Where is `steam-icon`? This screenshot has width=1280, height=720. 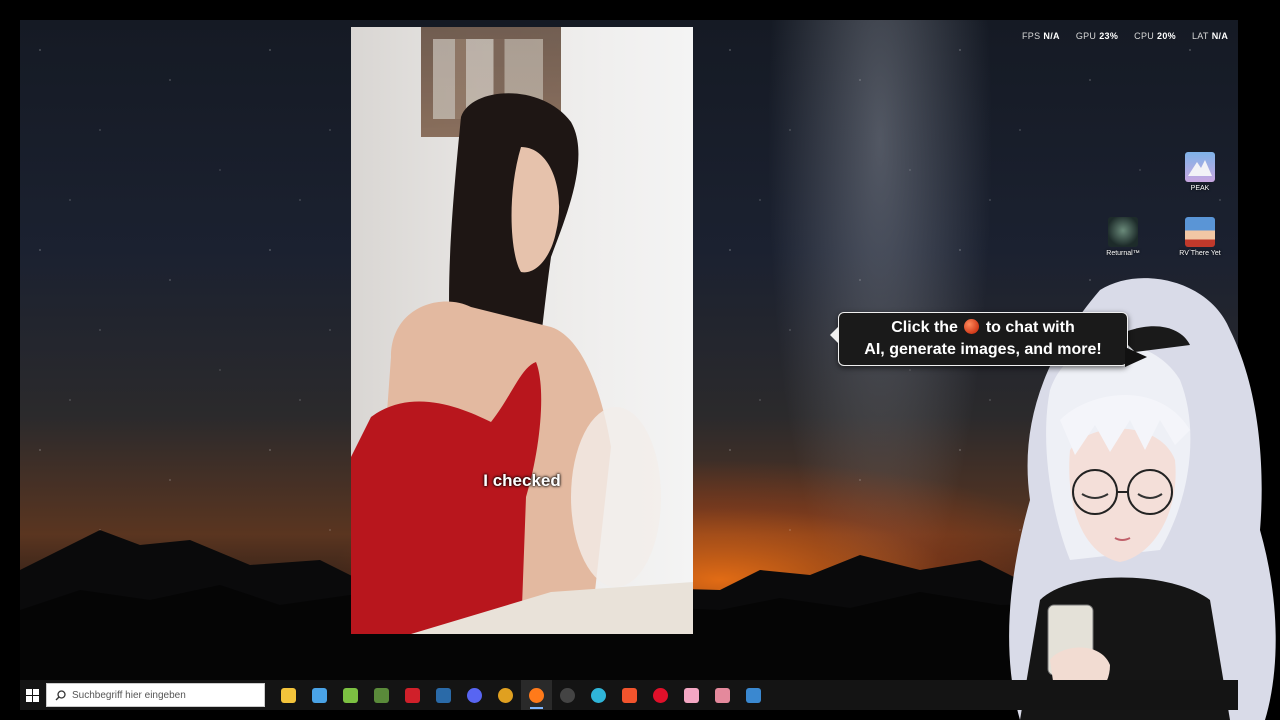
steam-icon is located at coordinates (443, 695).